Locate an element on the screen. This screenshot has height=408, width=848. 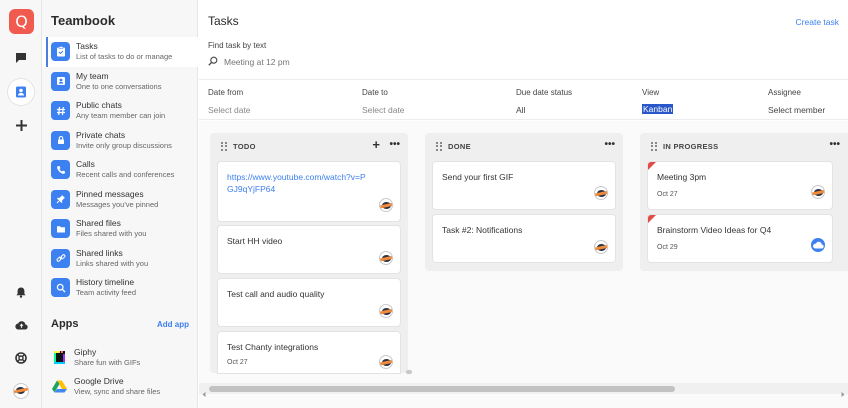
search-history-icon is located at coordinates (60, 288).